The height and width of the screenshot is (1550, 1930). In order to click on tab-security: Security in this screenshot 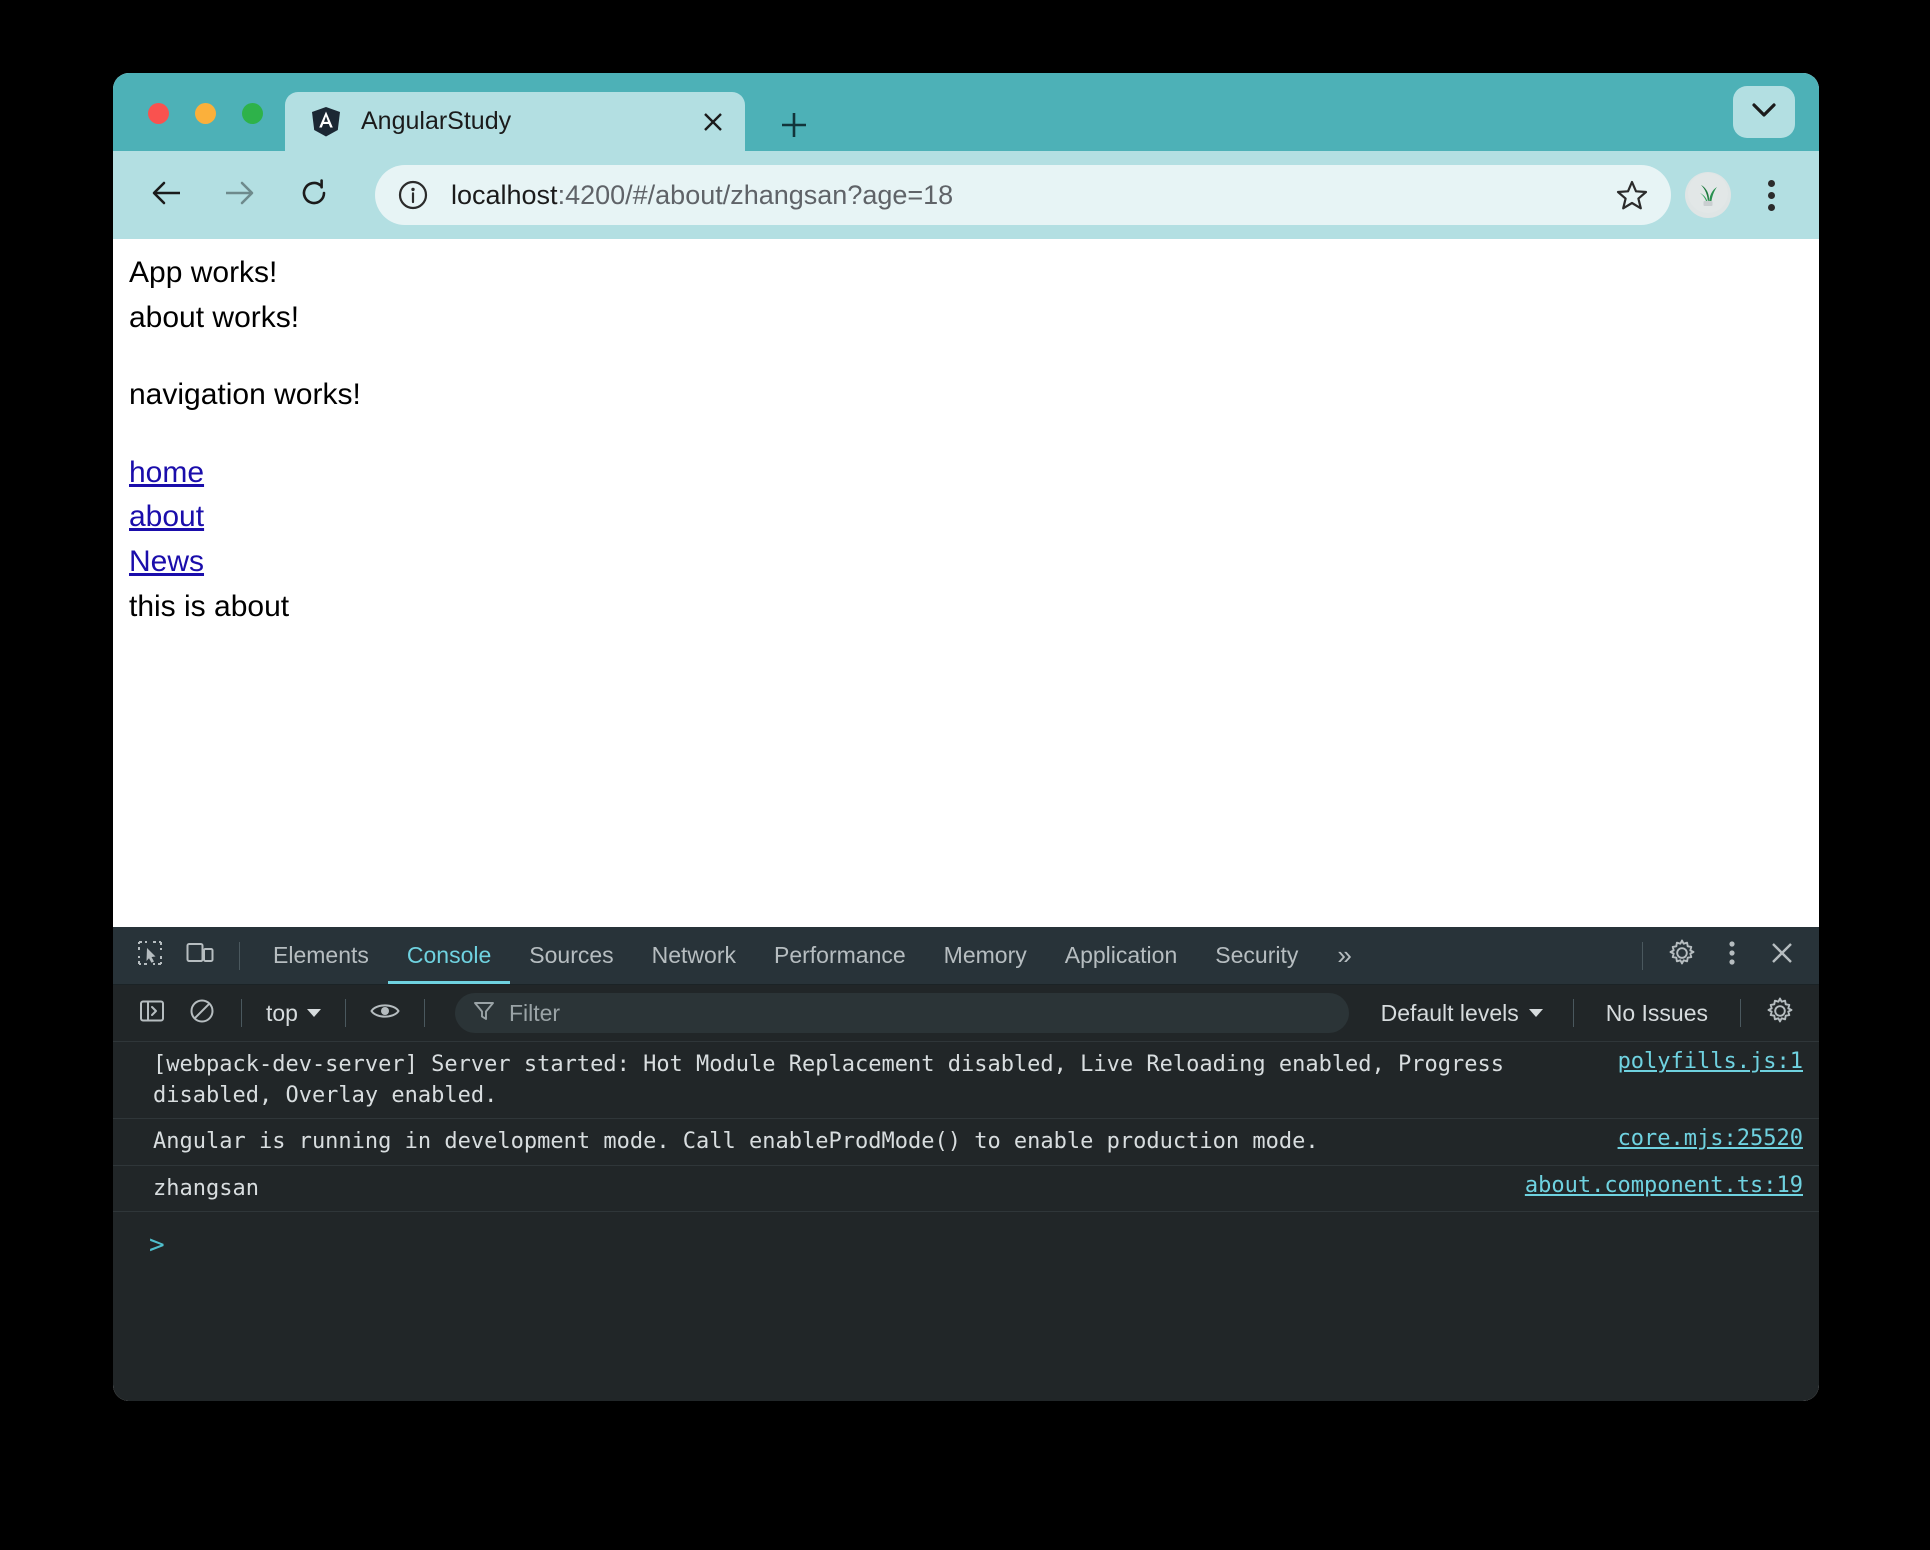, I will do `click(1256, 955)`.